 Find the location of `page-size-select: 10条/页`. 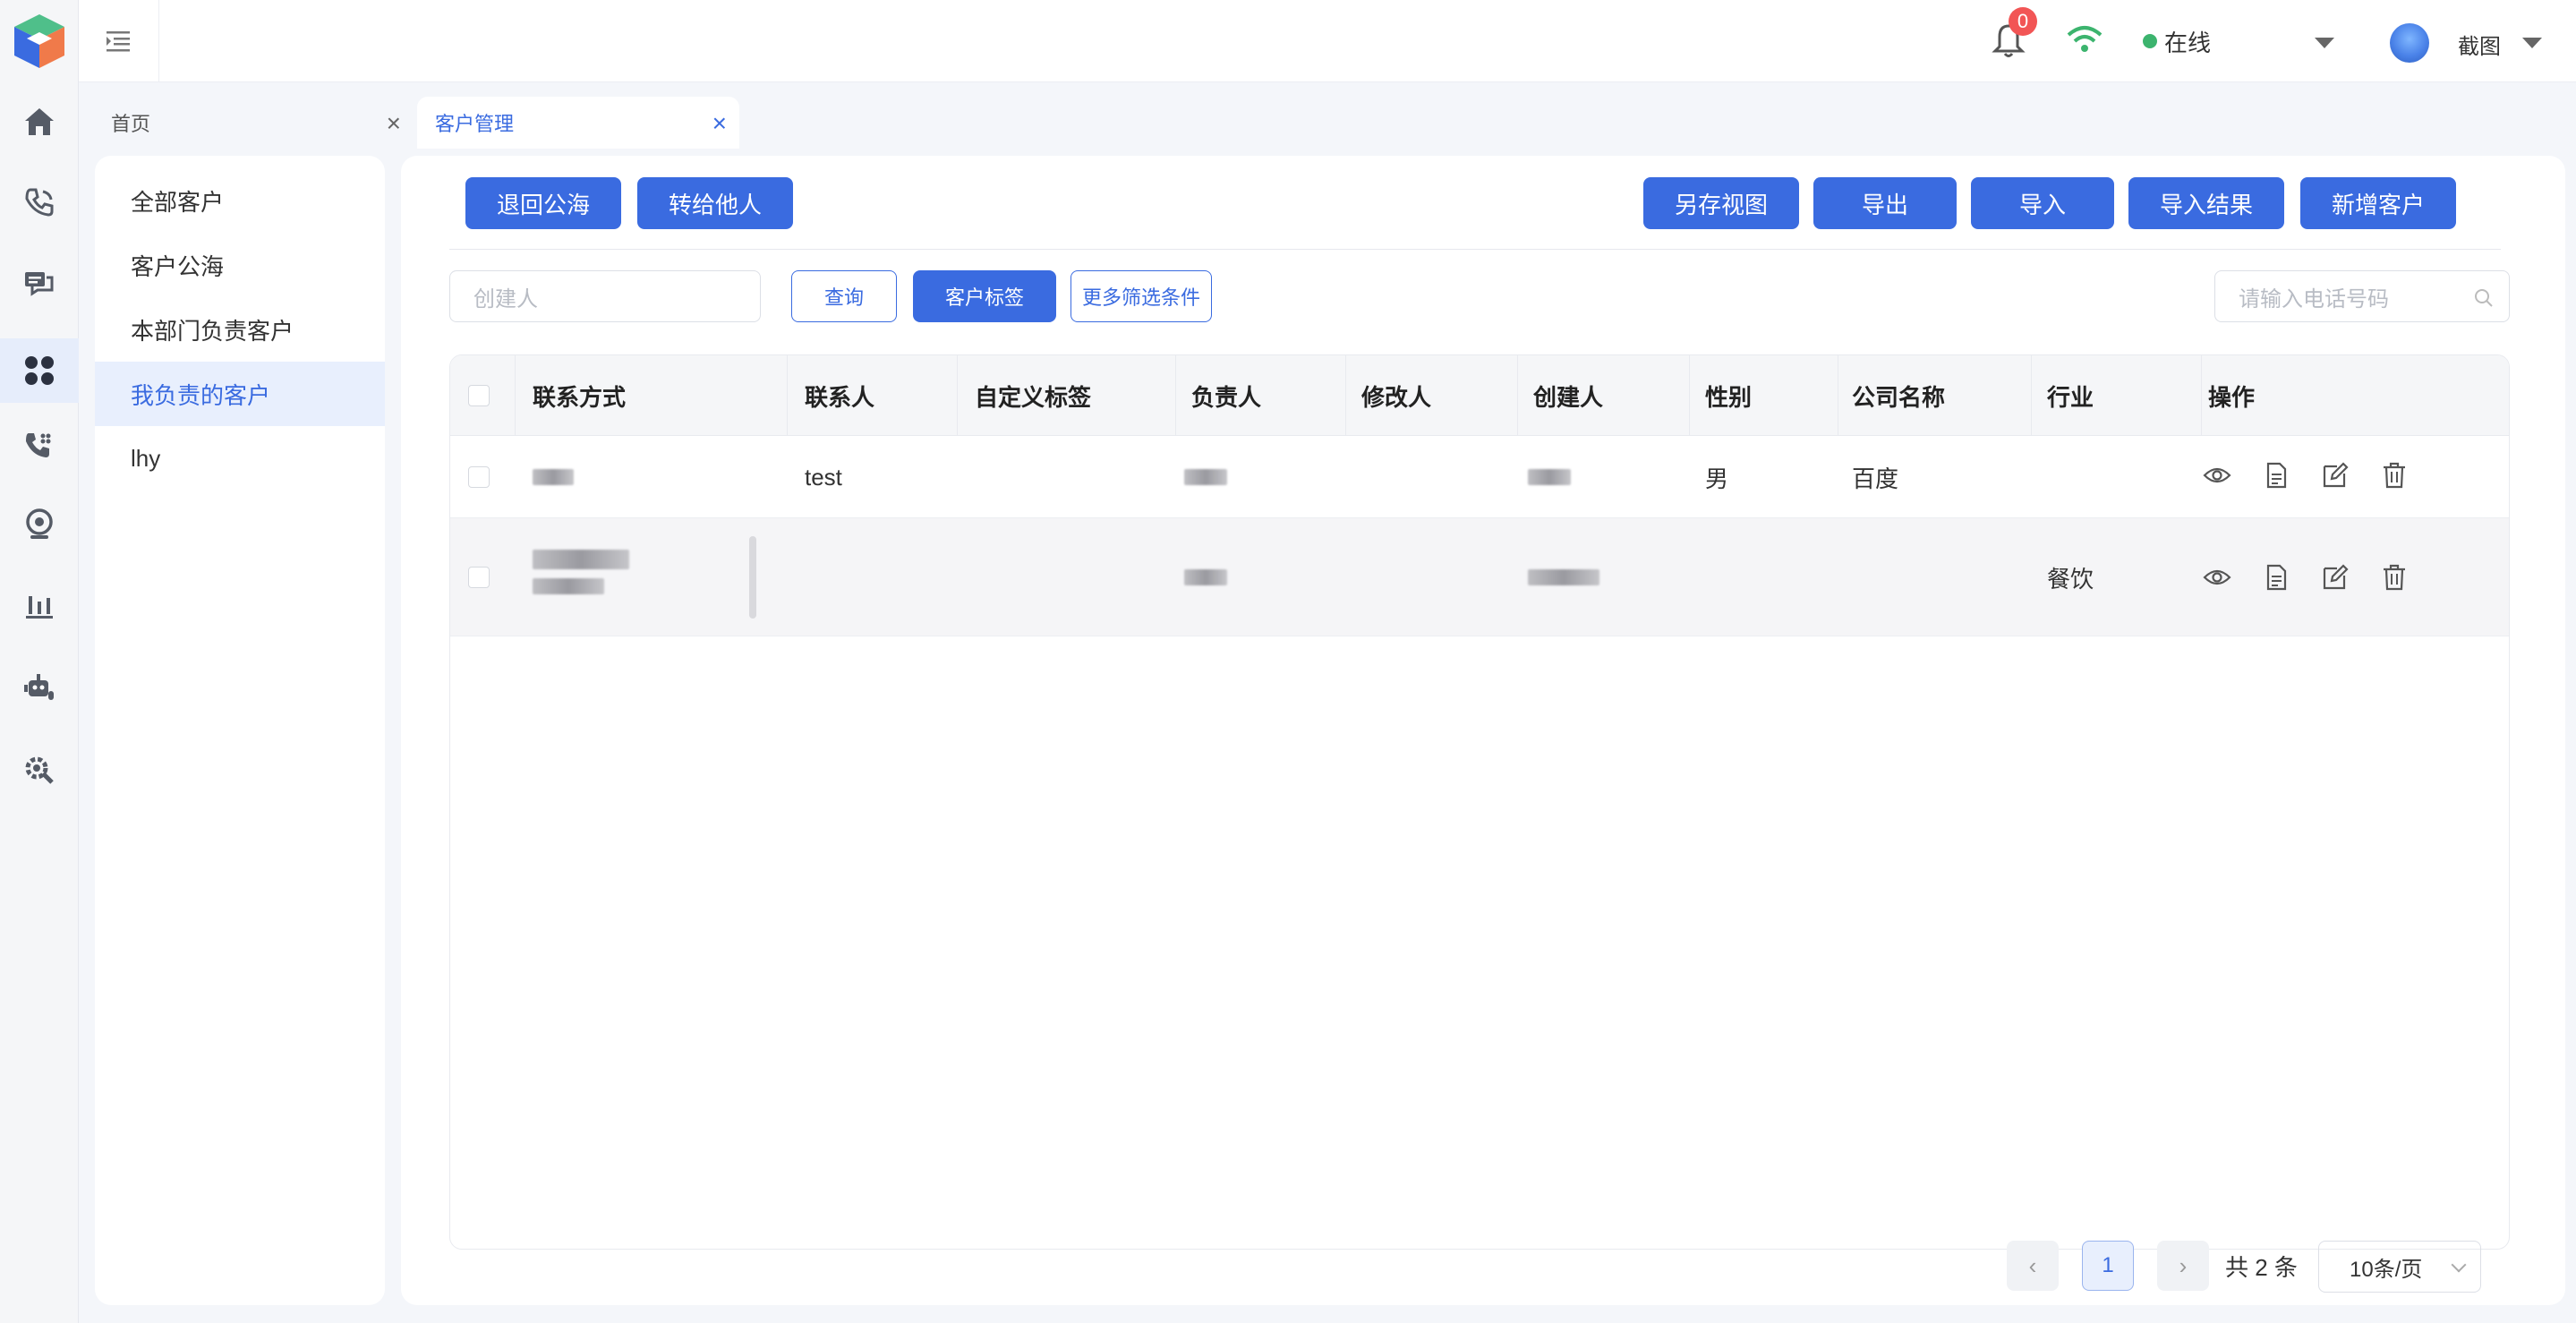

page-size-select: 10条/页 is located at coordinates (2399, 1267).